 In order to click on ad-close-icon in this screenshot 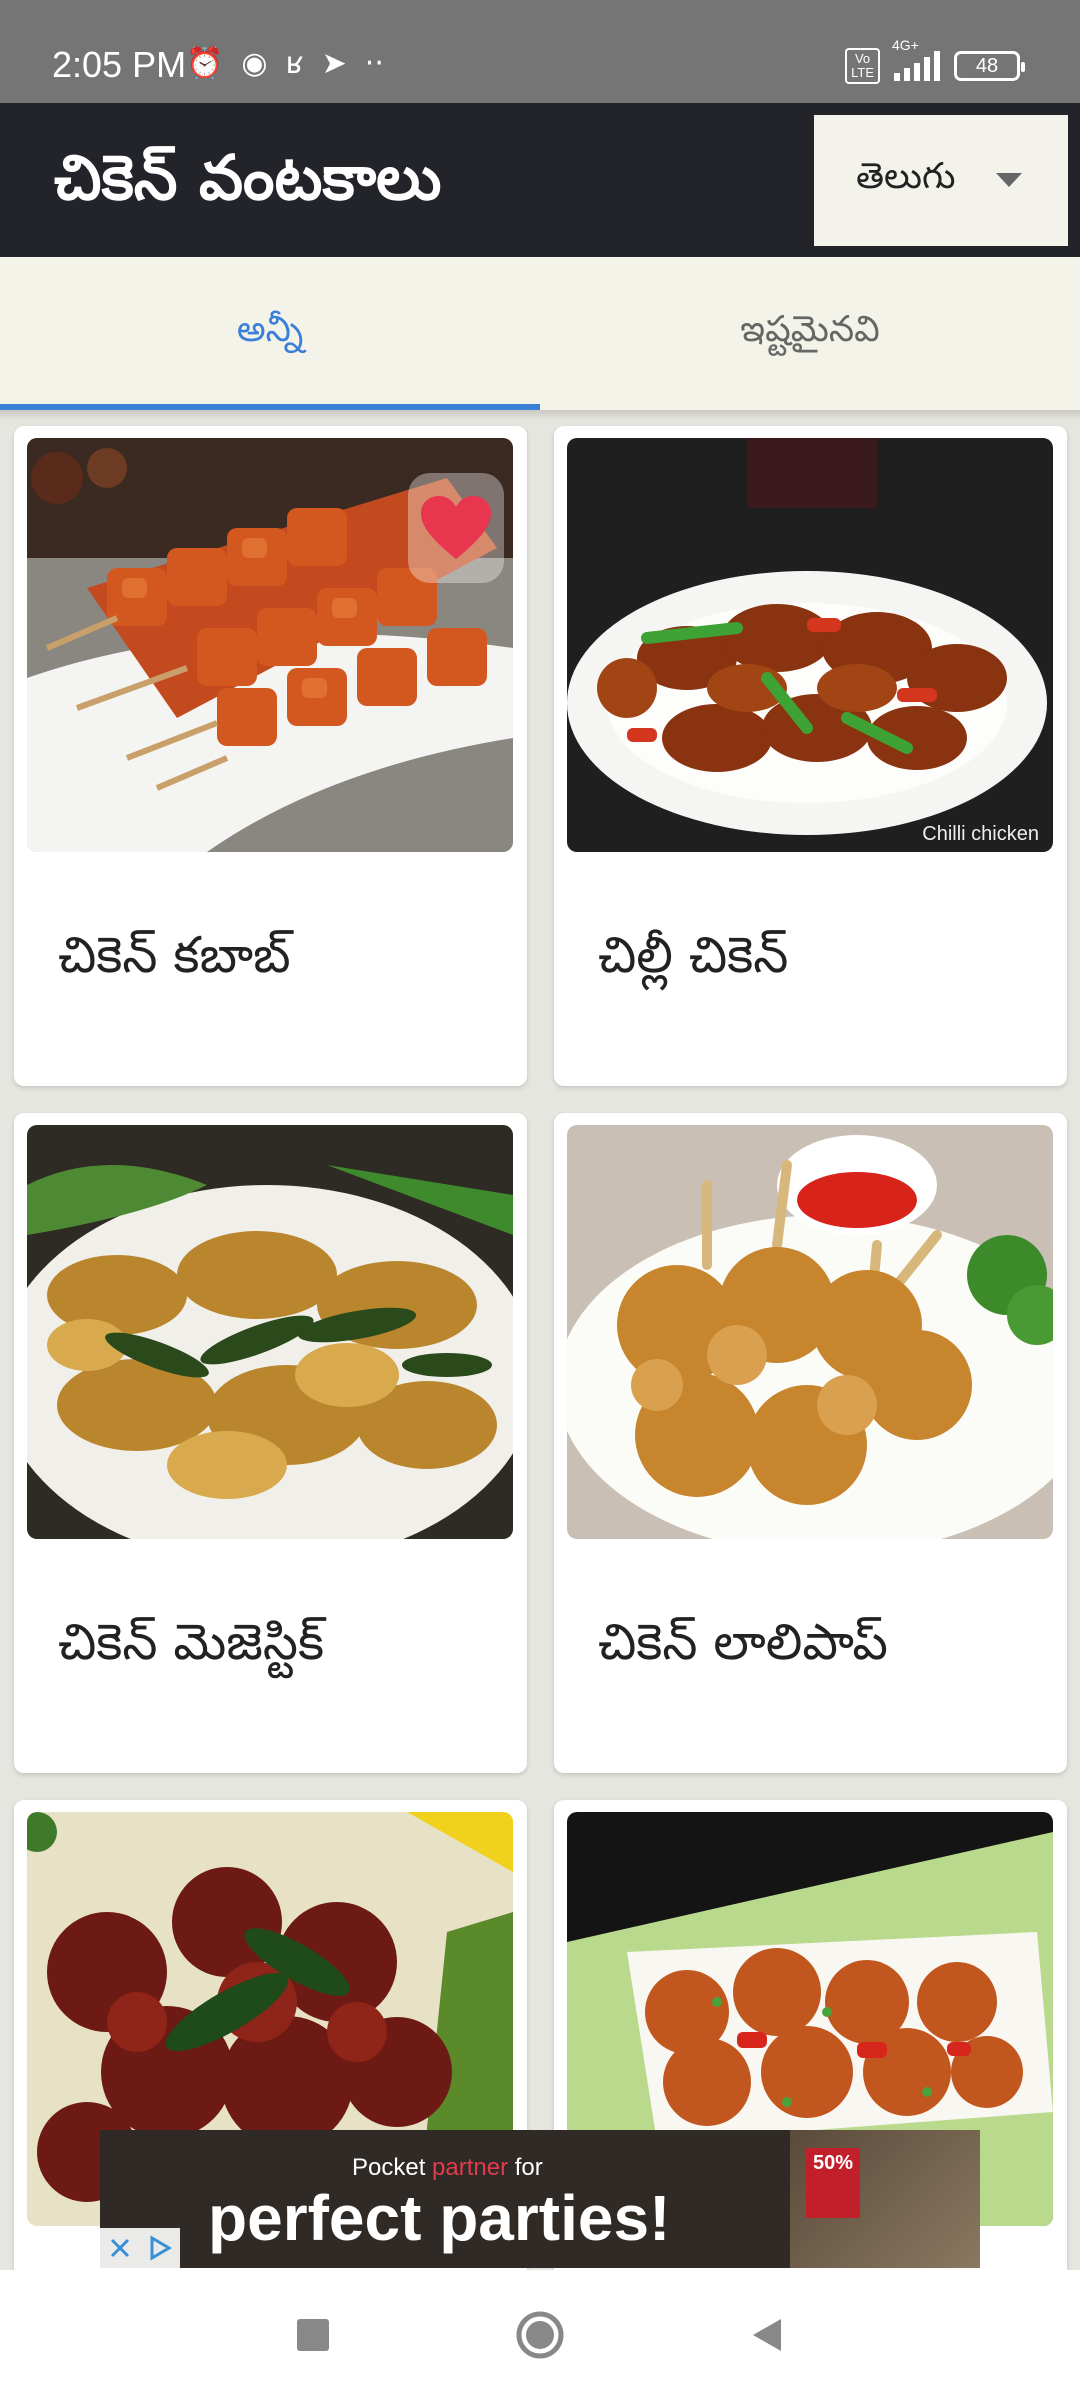, I will do `click(120, 2248)`.